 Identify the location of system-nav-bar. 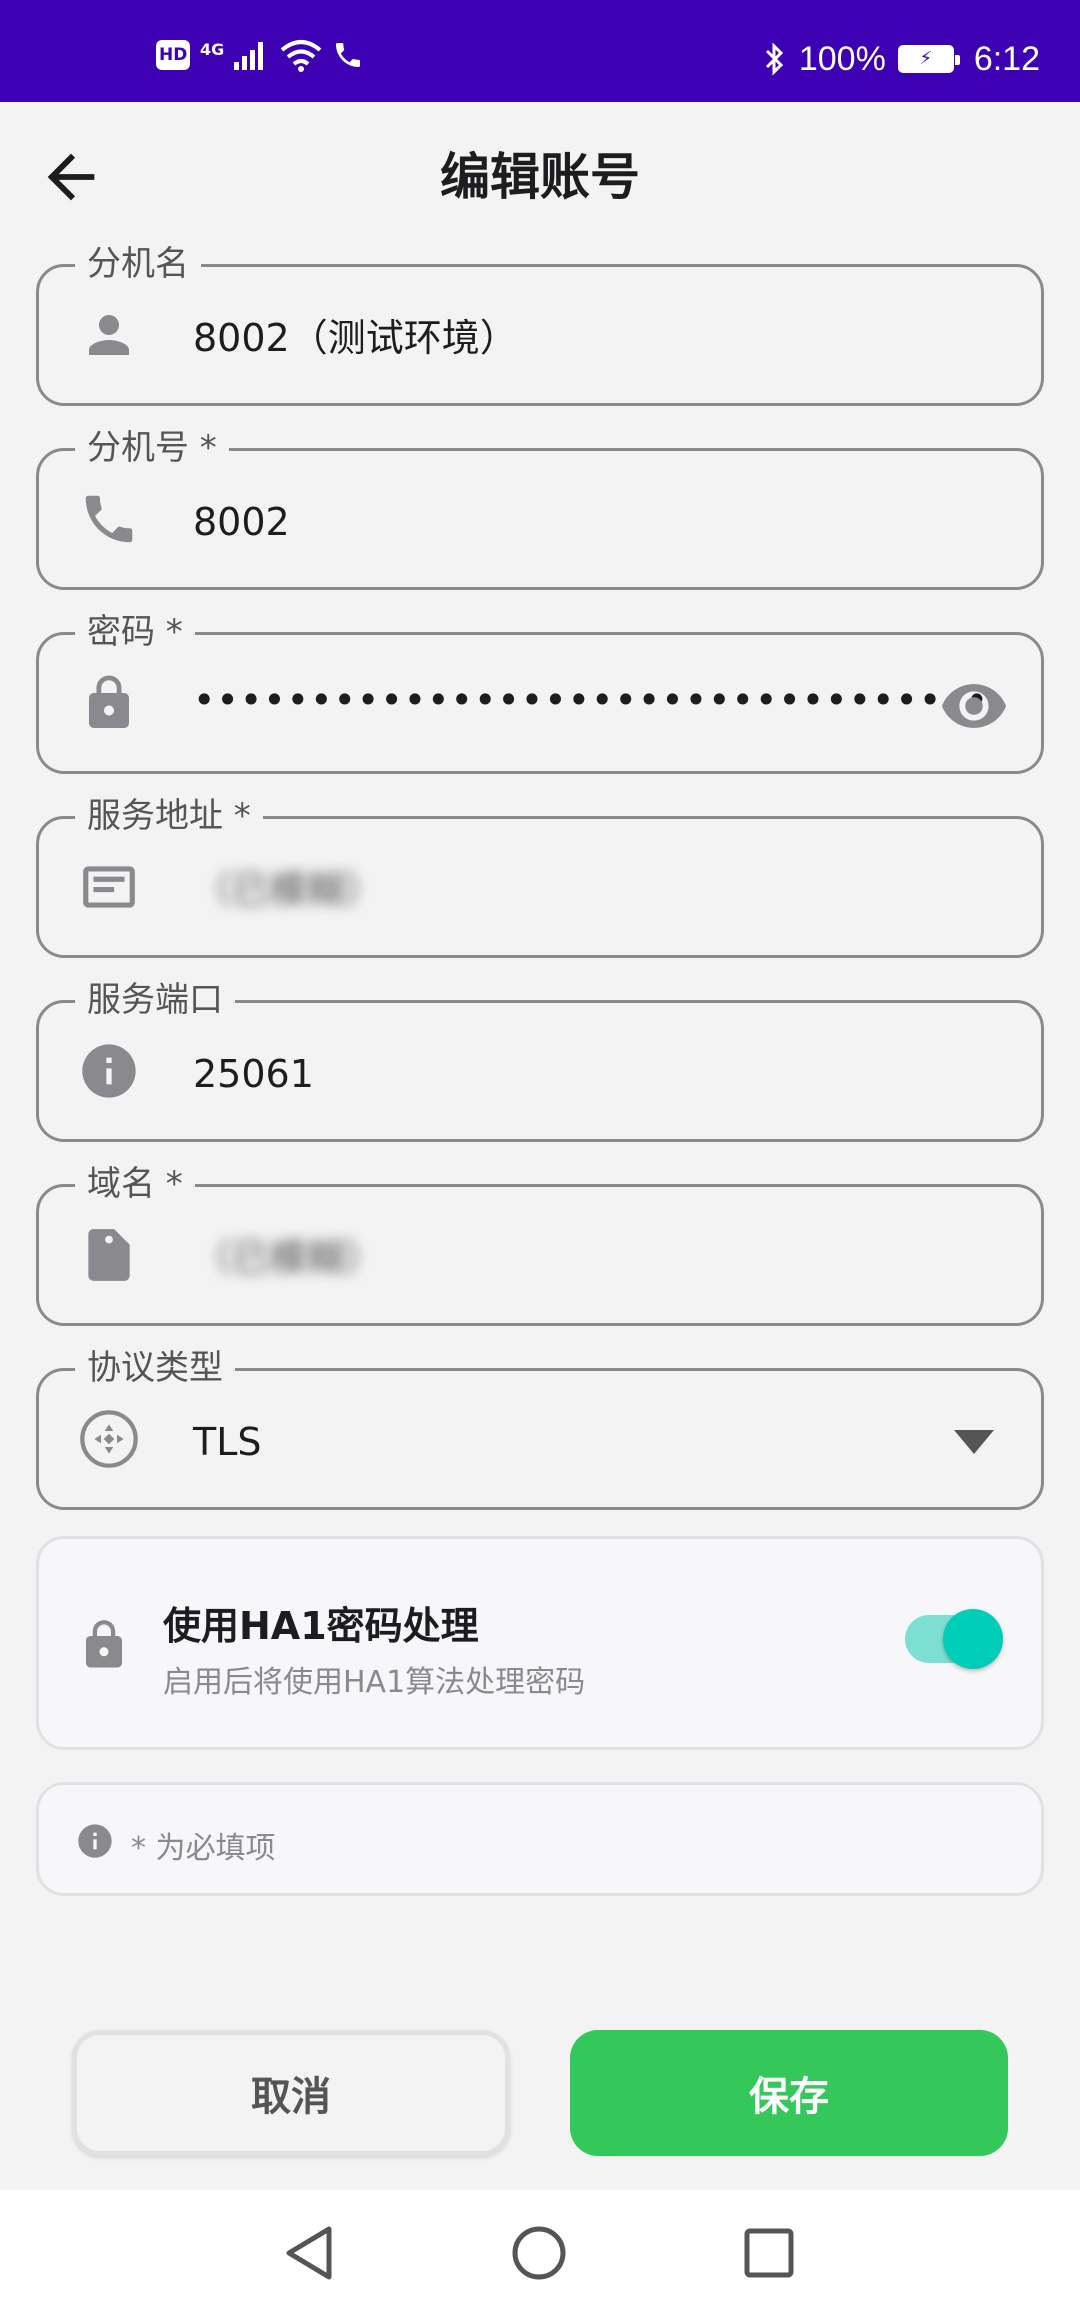
(540, 2250).